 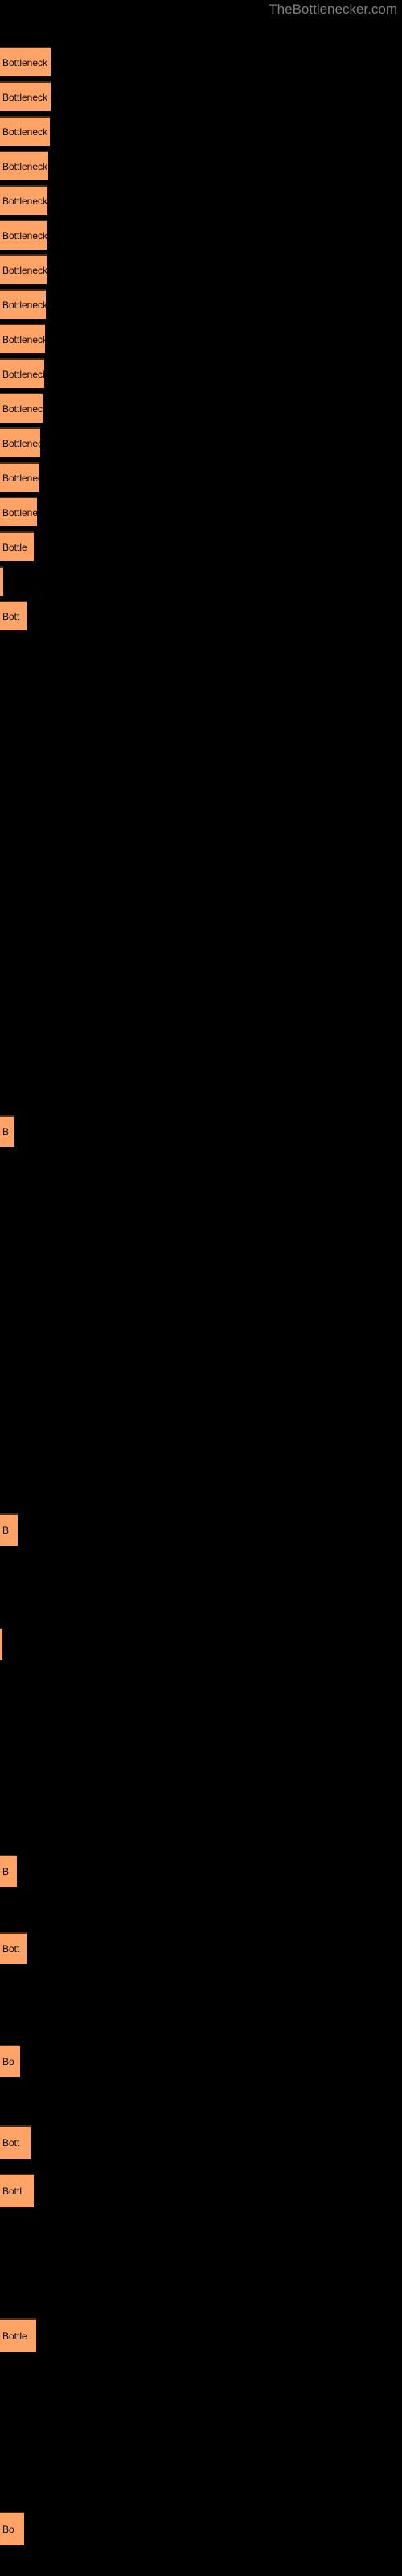 What do you see at coordinates (12, 2191) in the screenshot?
I see `chart-bar-label: Bottl` at bounding box center [12, 2191].